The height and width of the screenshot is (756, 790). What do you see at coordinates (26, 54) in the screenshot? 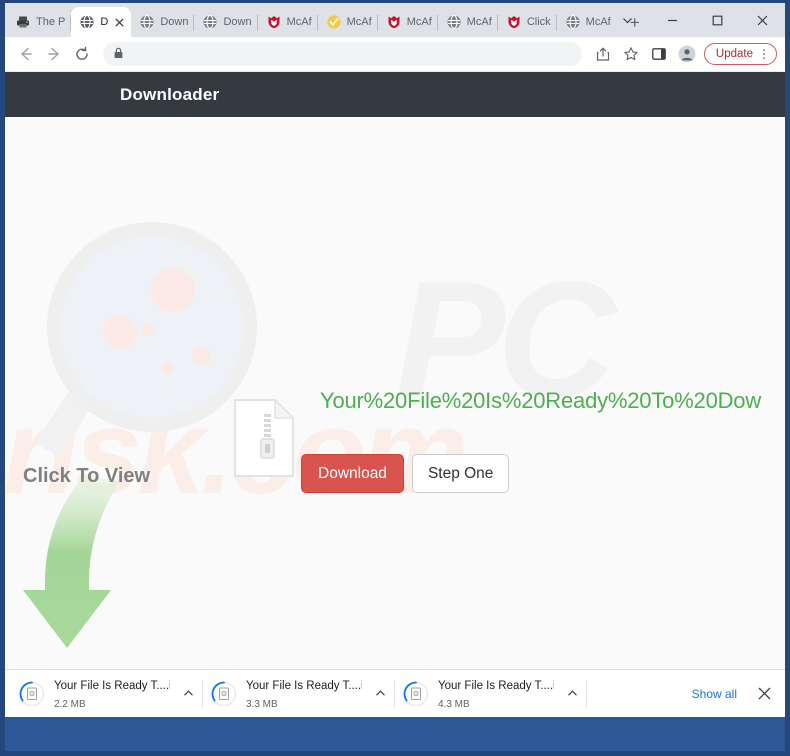
I see `back-icon` at bounding box center [26, 54].